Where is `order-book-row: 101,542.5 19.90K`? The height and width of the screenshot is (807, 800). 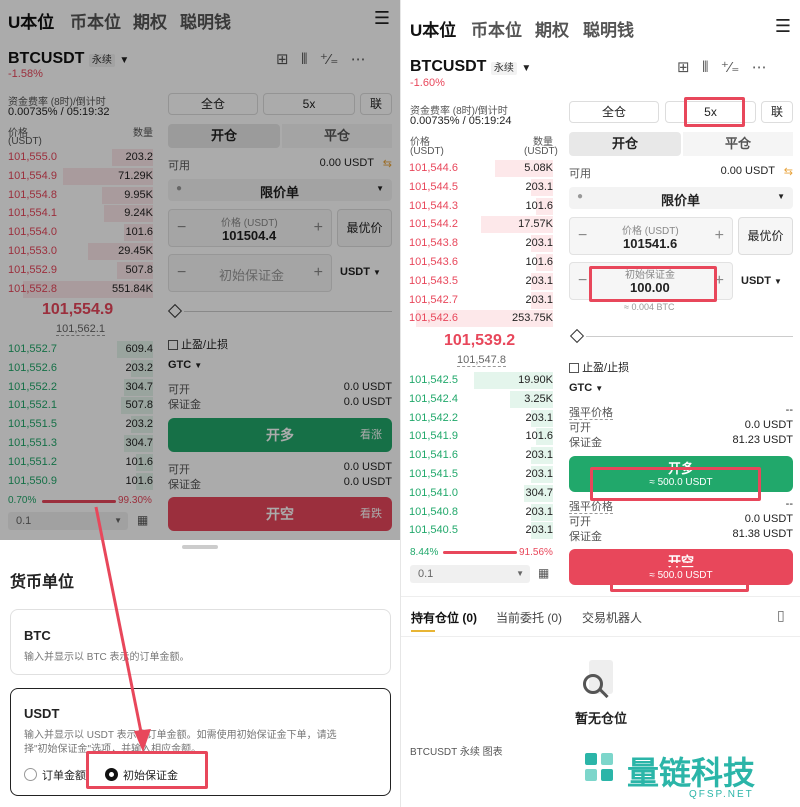 order-book-row: 101,542.5 19.90K is located at coordinates (481, 380).